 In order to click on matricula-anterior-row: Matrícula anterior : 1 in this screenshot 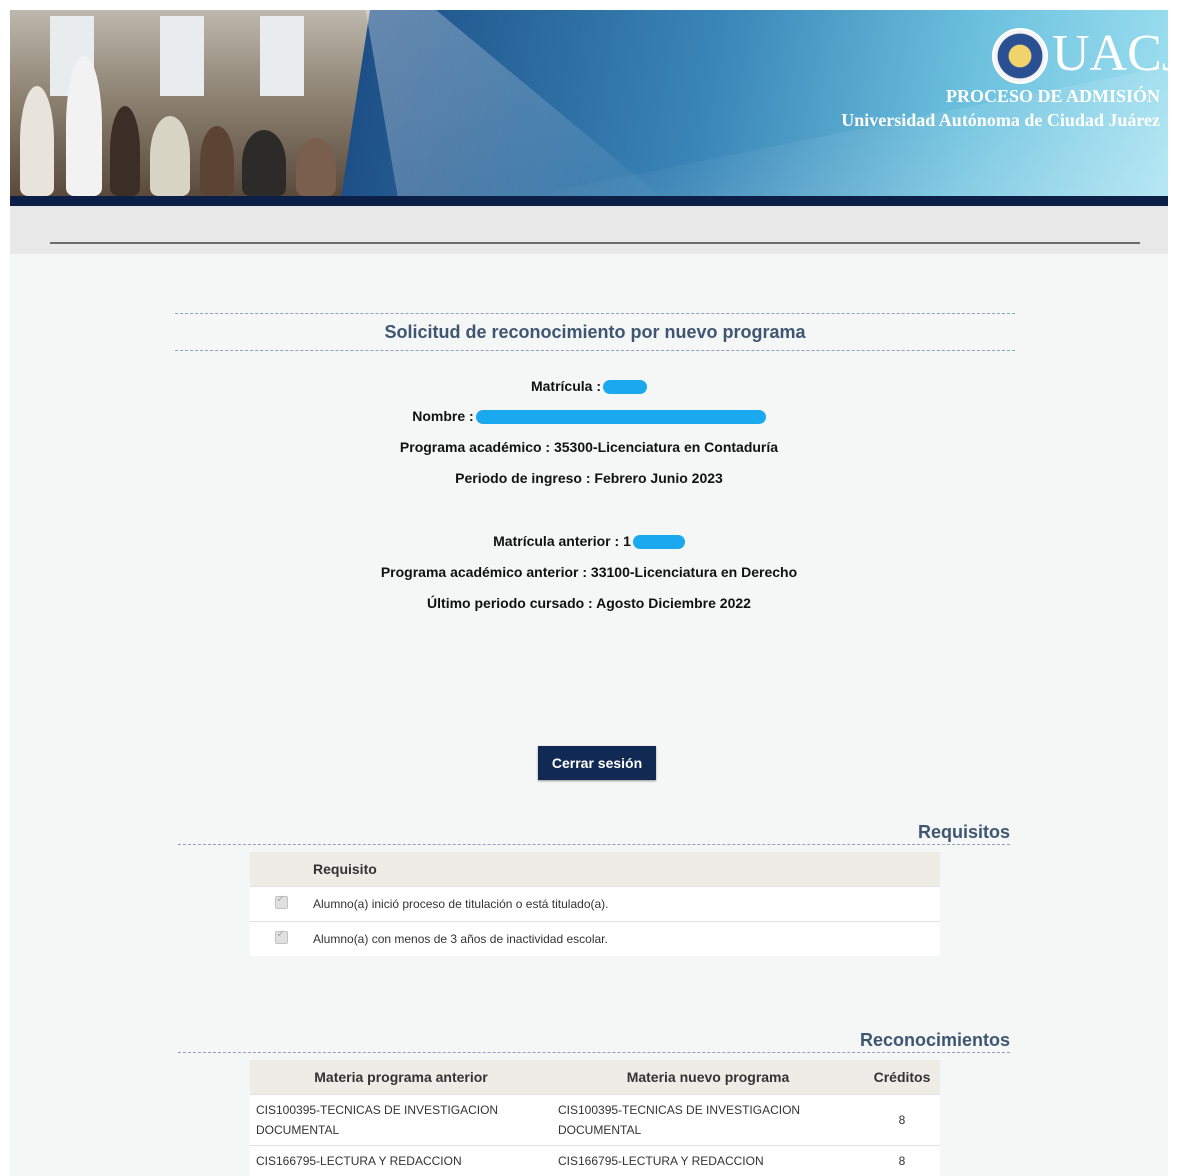, I will do `click(589, 541)`.